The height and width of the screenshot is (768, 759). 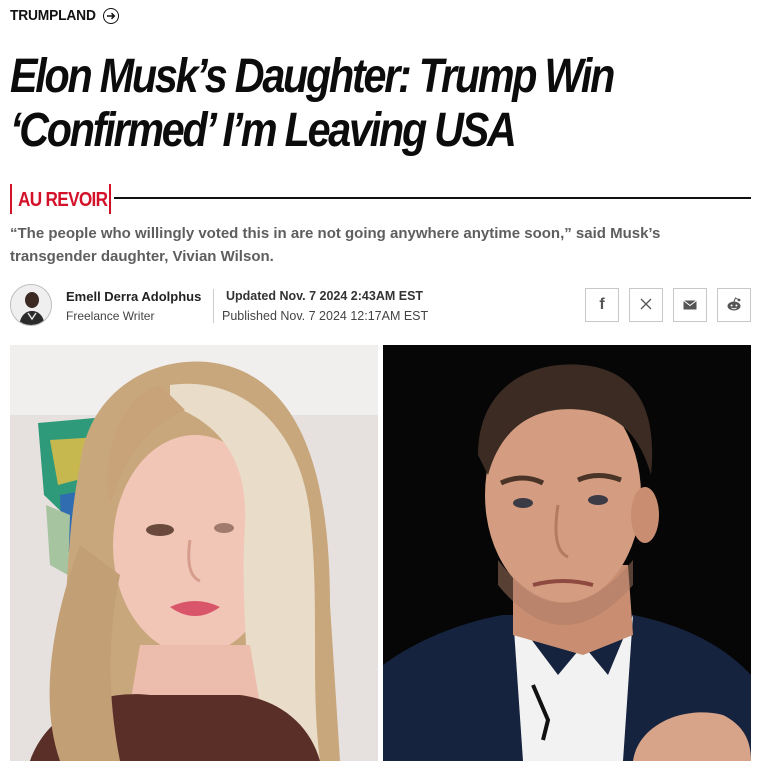 What do you see at coordinates (432, 198) in the screenshot?
I see `kicker-rule` at bounding box center [432, 198].